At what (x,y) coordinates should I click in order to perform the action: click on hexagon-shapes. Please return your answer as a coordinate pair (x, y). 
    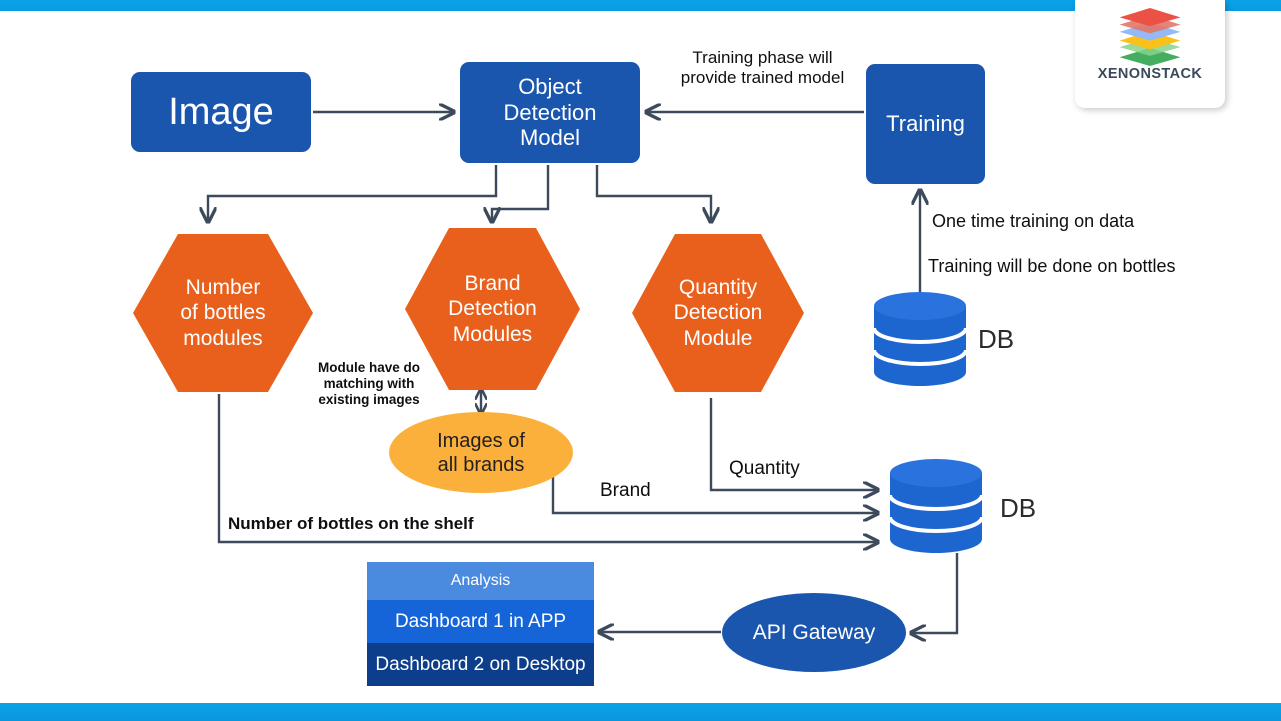
    Looking at the image, I should click on (468, 310).